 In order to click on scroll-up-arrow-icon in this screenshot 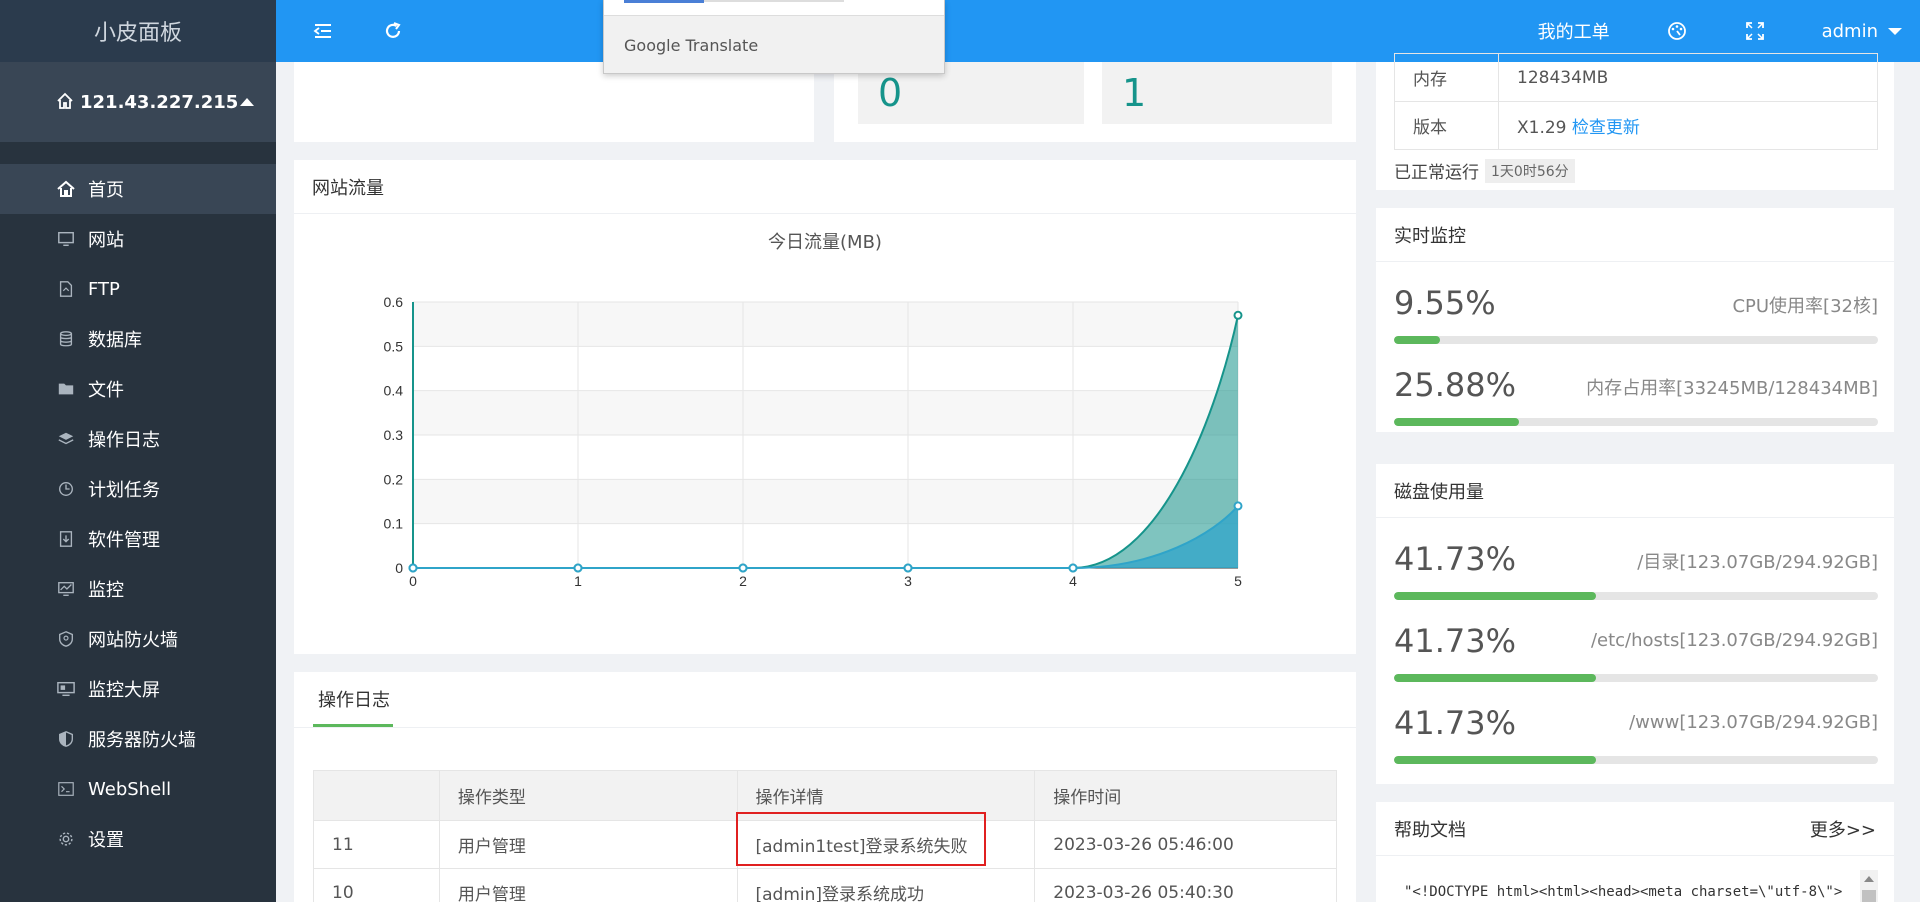, I will do `click(1869, 879)`.